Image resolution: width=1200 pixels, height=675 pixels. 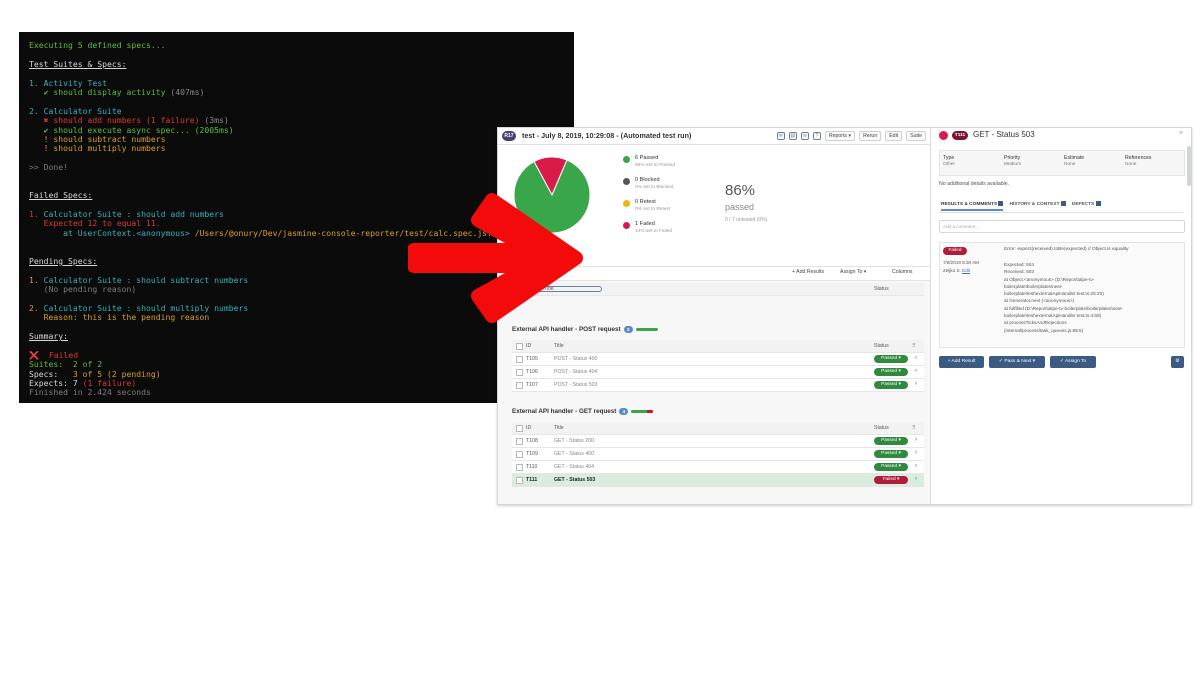 What do you see at coordinates (1037, 206) in the screenshot?
I see `detail-tab: HISTORY & CONTEXT` at bounding box center [1037, 206].